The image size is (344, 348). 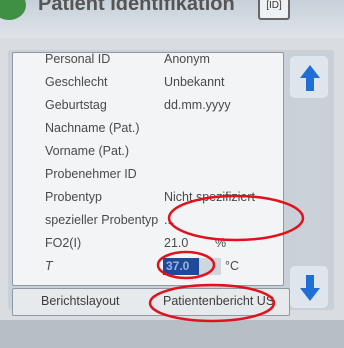 What do you see at coordinates (186, 265) in the screenshot?
I see `annotation-circle-temperature` at bounding box center [186, 265].